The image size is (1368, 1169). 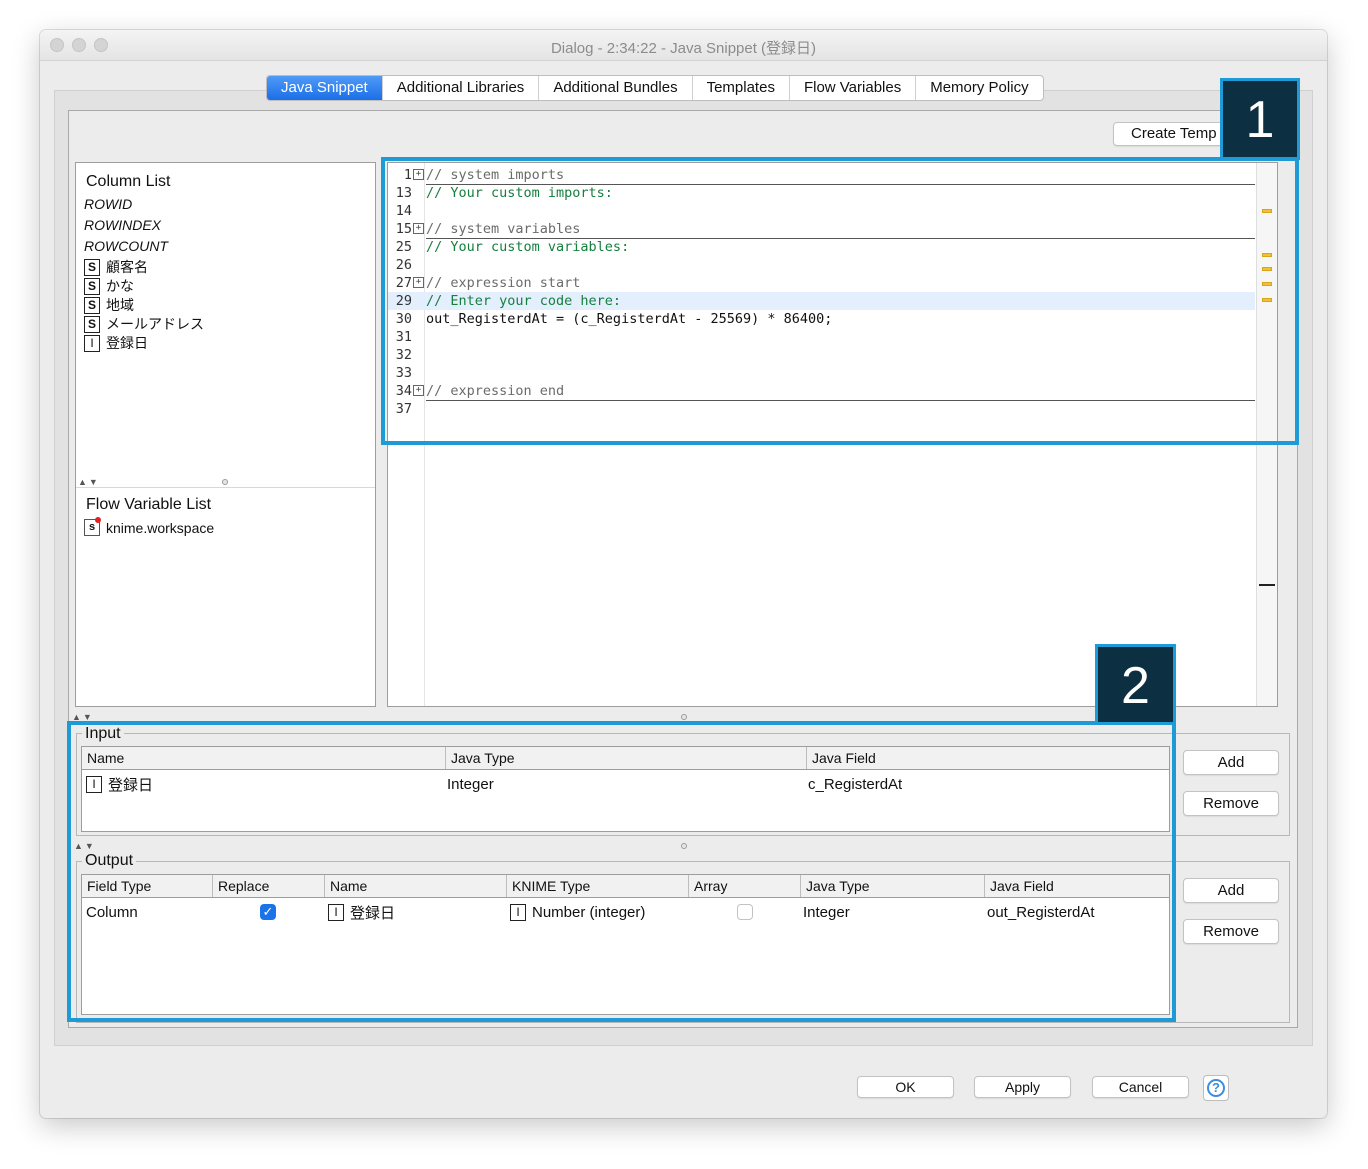 I want to click on help-icon: ?, so click(x=1216, y=1088).